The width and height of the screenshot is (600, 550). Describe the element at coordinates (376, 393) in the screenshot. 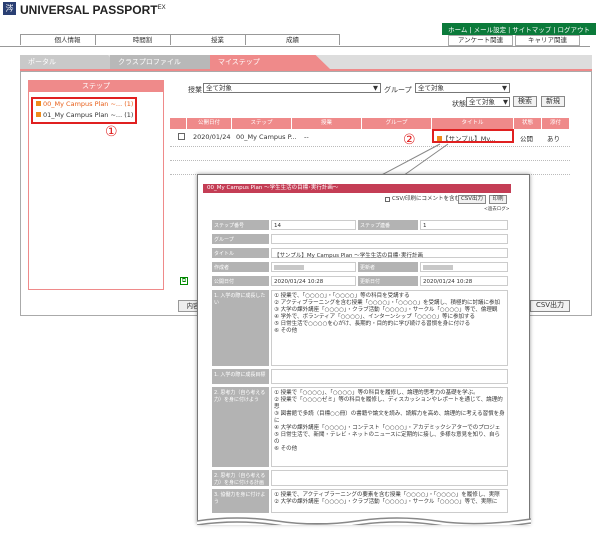

I see `section-line: ① 授業で「○○○○」、「○○○○」等の科目を履修し、論理的思考力の基礎を学ぶ。` at that location.